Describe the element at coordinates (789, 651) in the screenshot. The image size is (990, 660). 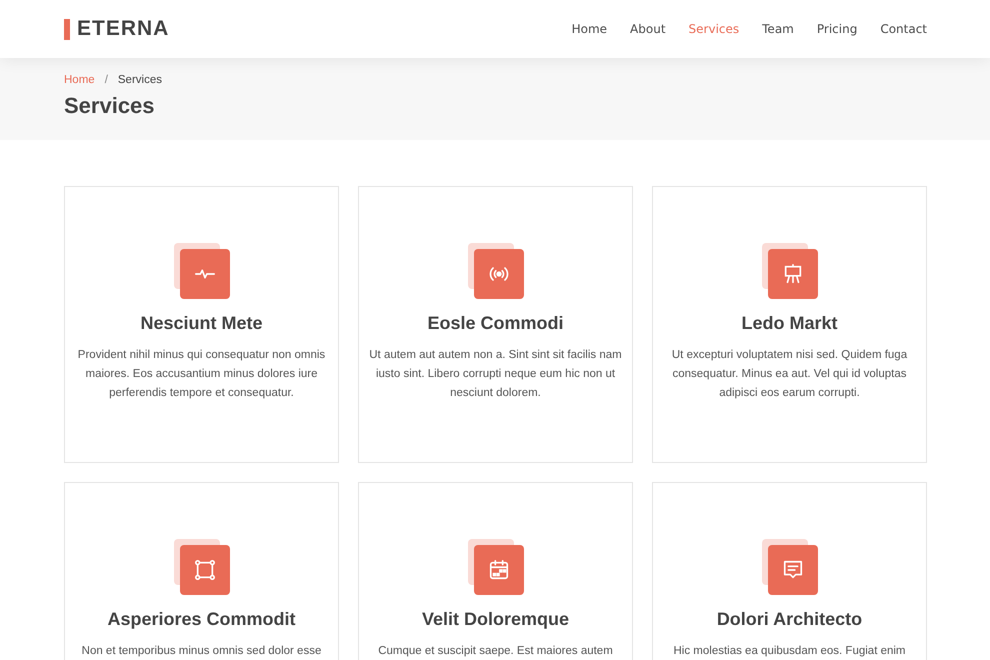
I see `service-description: Hic molestias ea quibusdam eos. Fugiat enim` at that location.